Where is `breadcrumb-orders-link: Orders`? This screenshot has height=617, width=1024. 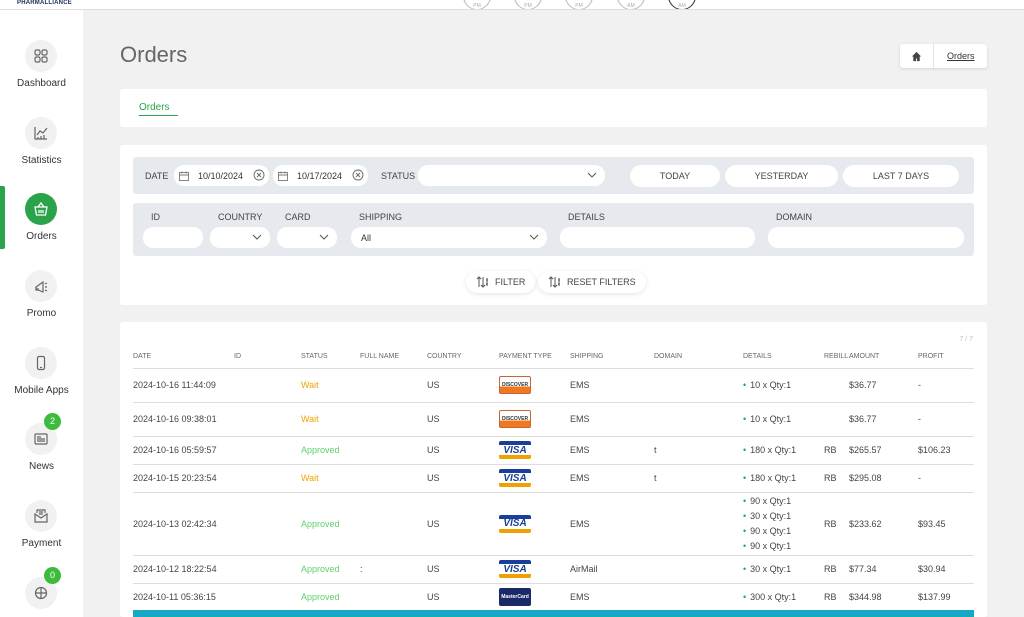
breadcrumb-orders-link: Orders is located at coordinates (954, 56).